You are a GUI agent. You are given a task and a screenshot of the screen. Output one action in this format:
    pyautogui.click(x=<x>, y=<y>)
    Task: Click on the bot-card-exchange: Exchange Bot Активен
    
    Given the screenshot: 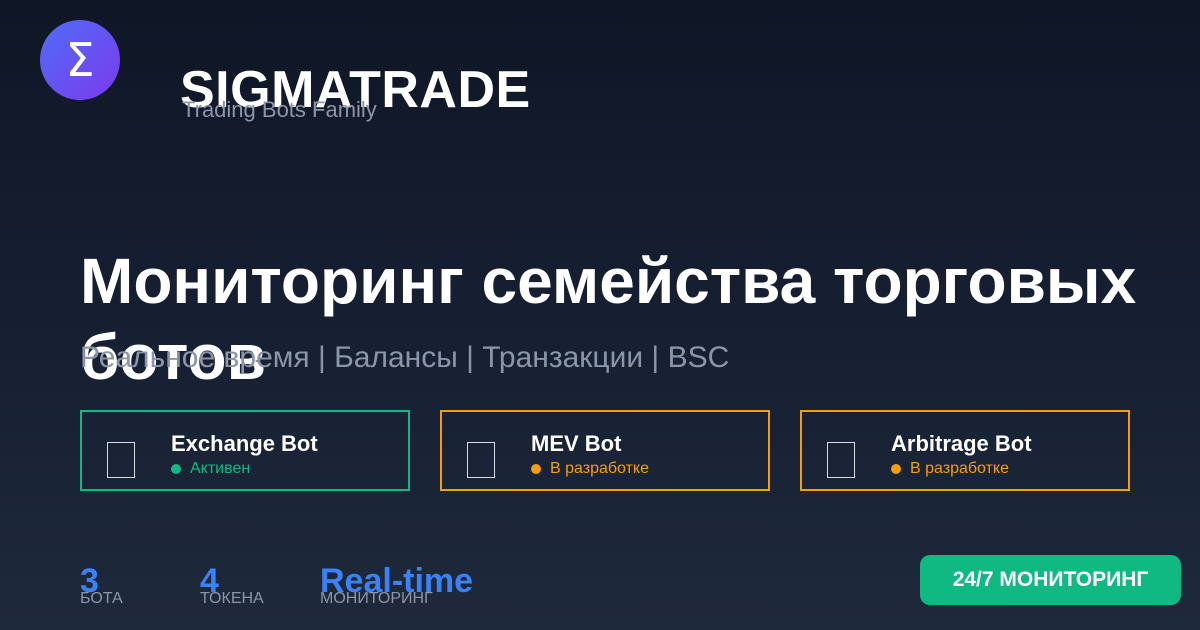 What is the action you would take?
    pyautogui.click(x=245, y=450)
    